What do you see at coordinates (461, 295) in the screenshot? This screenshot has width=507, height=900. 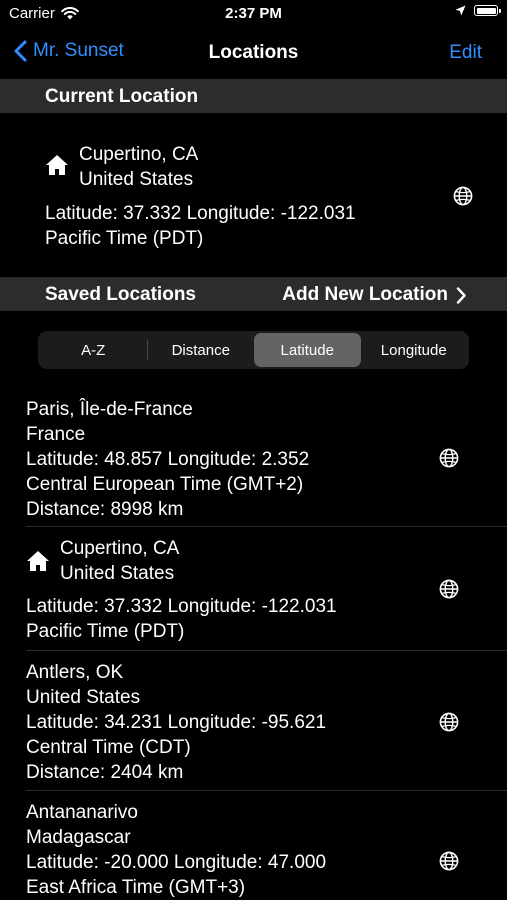 I see `chevron-right-icon` at bounding box center [461, 295].